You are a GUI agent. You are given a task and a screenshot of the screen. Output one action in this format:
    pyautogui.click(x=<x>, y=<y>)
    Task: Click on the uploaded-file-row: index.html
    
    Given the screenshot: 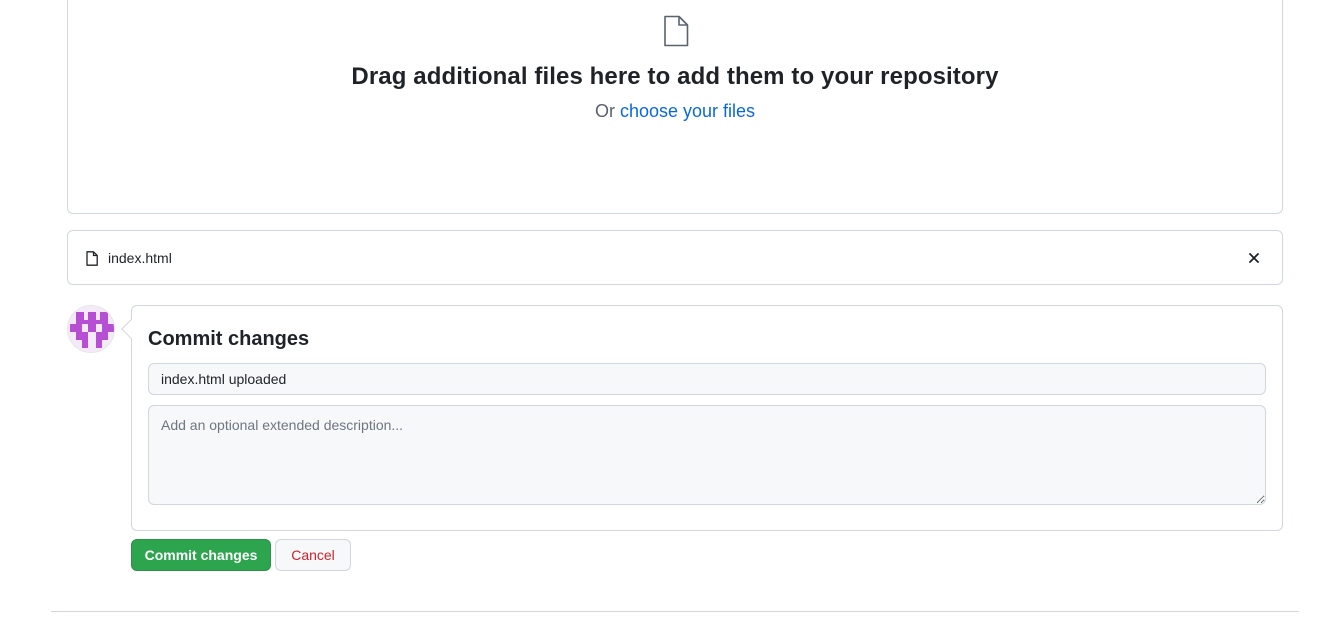 What is the action you would take?
    pyautogui.click(x=675, y=257)
    